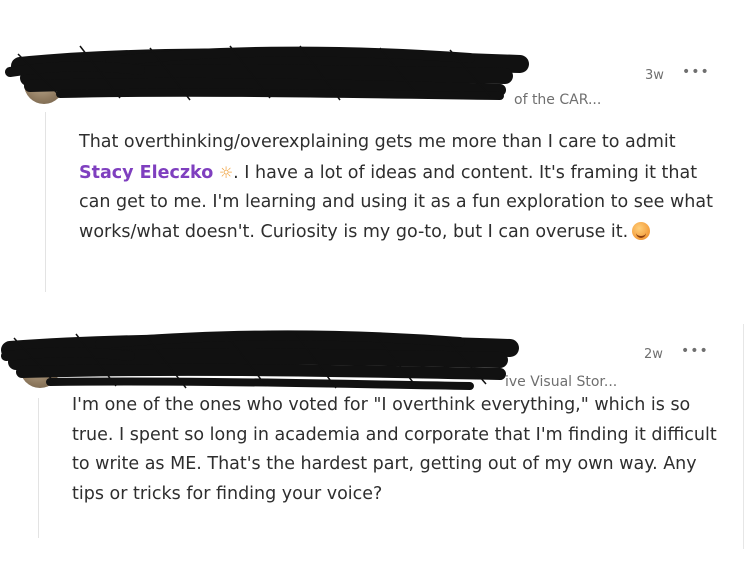  What do you see at coordinates (226, 172) in the screenshot?
I see `sun-icon: ☼` at bounding box center [226, 172].